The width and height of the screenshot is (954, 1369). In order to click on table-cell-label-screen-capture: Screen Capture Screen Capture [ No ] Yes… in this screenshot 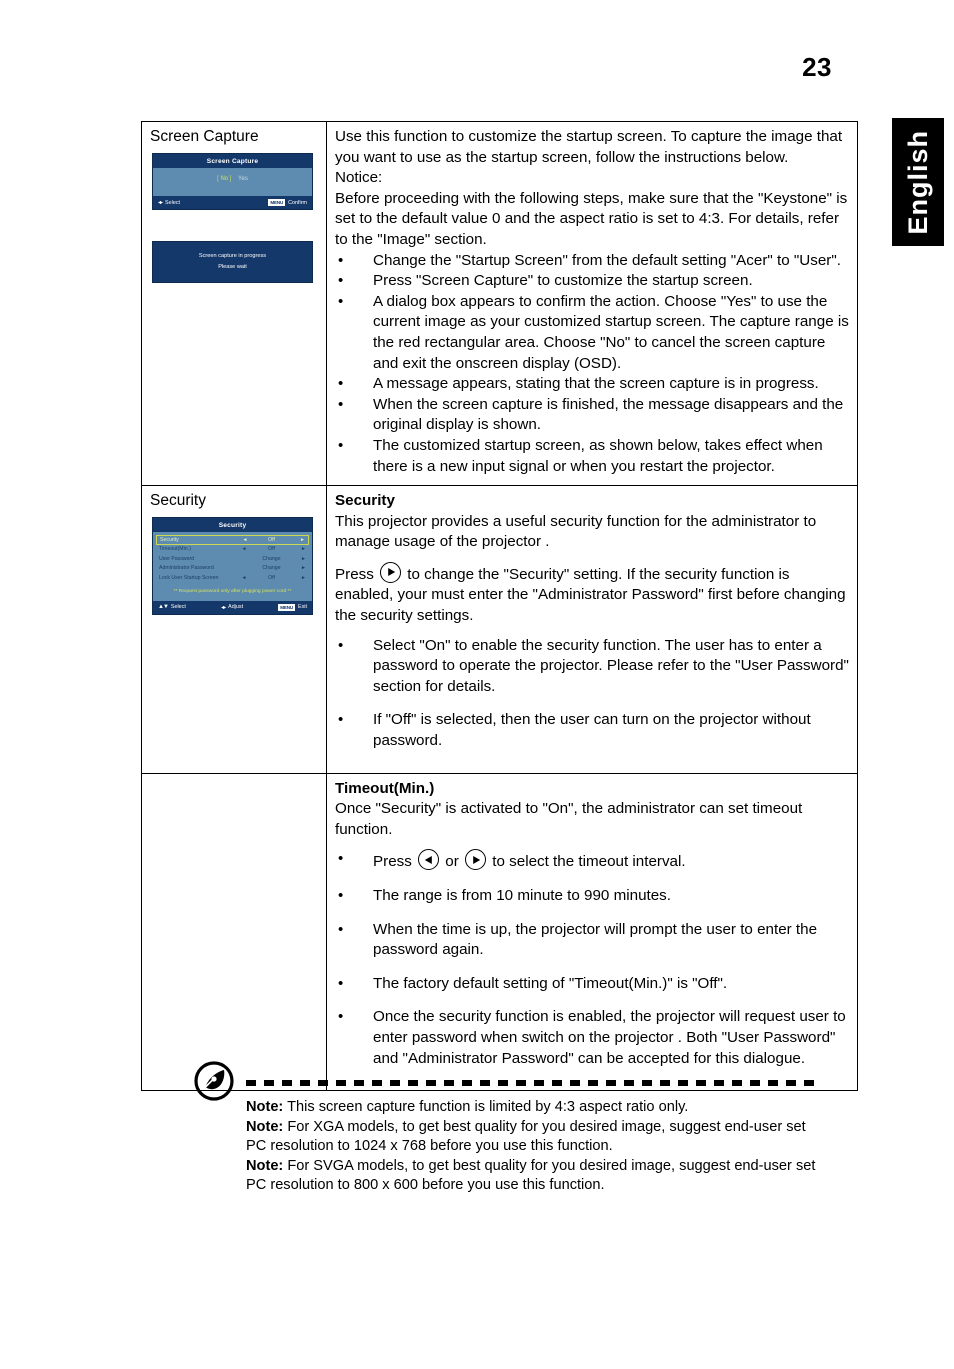, I will do `click(234, 303)`.